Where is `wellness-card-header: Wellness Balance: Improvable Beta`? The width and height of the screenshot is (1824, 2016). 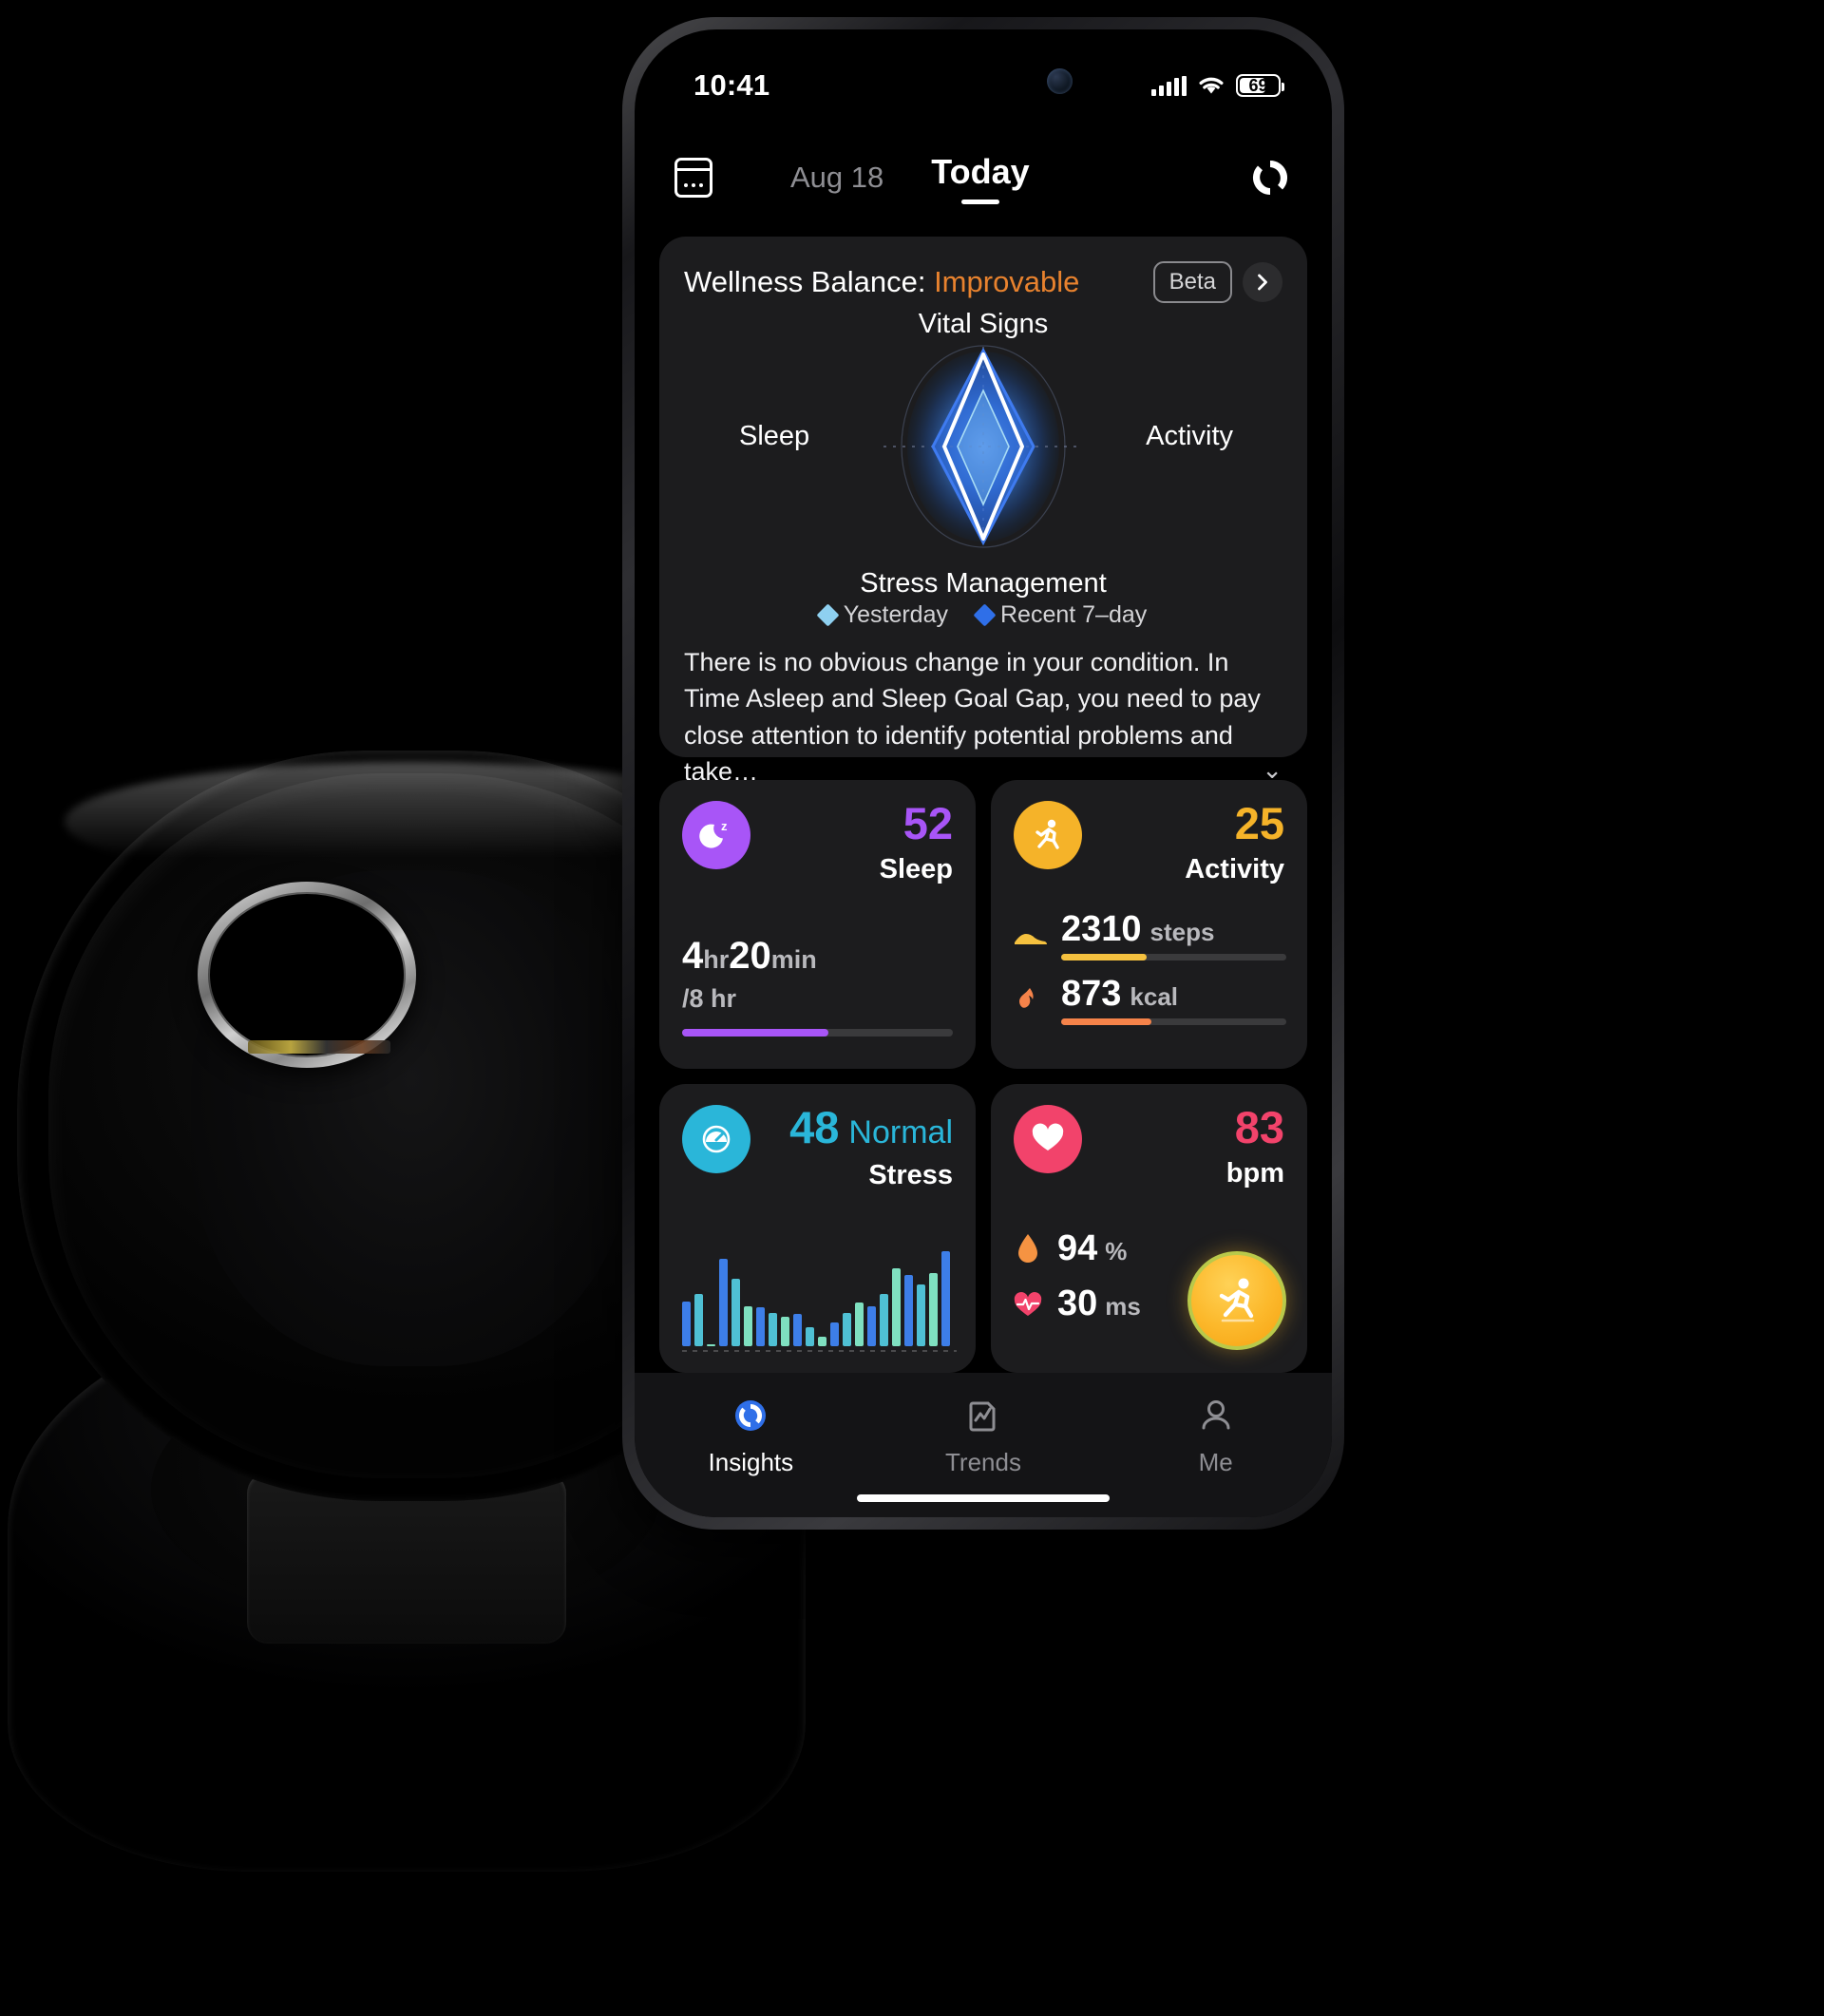 wellness-card-header: Wellness Balance: Improvable Beta is located at coordinates (983, 282).